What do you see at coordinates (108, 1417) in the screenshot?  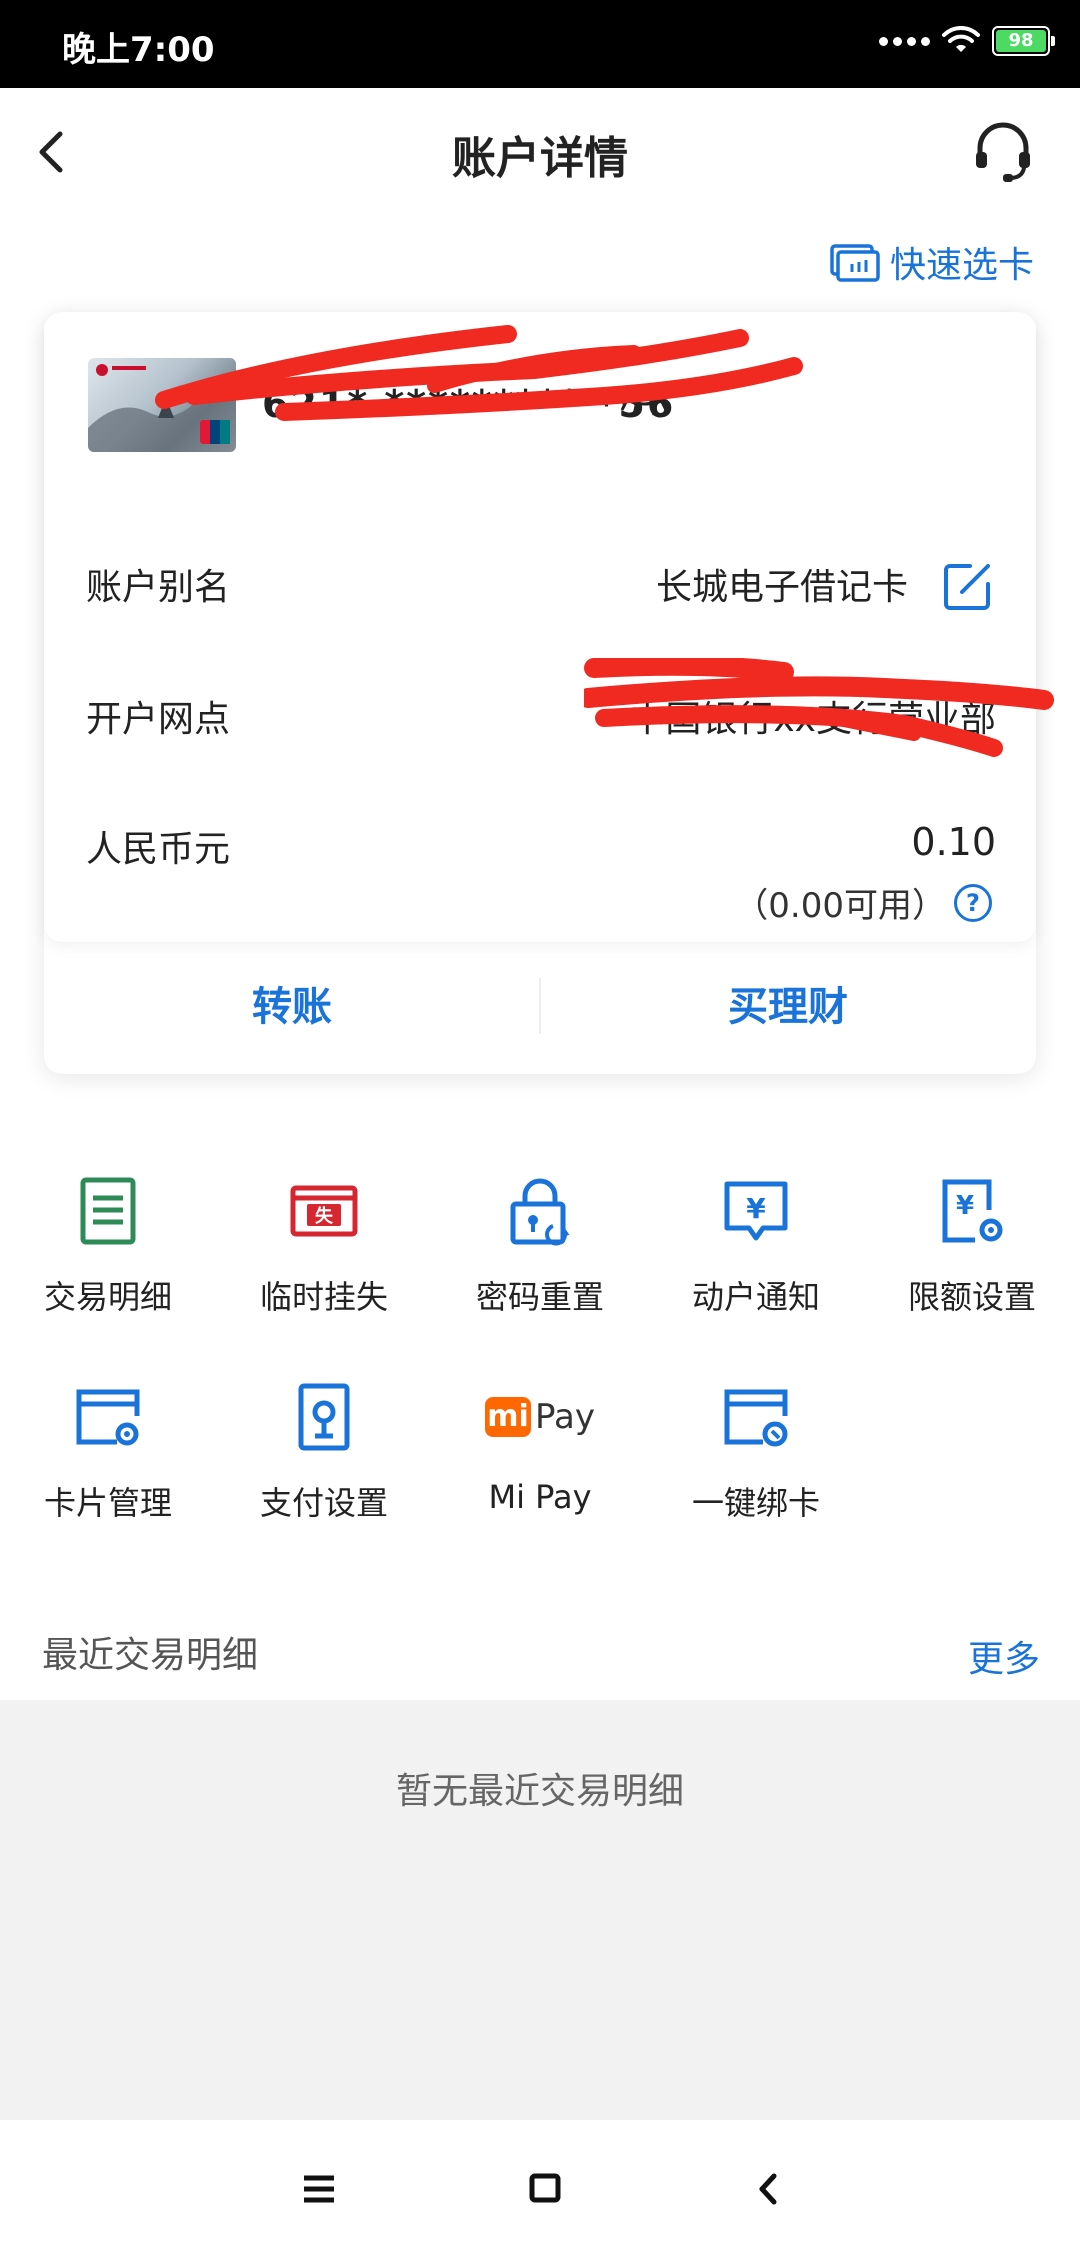 I see `card-manage-icon` at bounding box center [108, 1417].